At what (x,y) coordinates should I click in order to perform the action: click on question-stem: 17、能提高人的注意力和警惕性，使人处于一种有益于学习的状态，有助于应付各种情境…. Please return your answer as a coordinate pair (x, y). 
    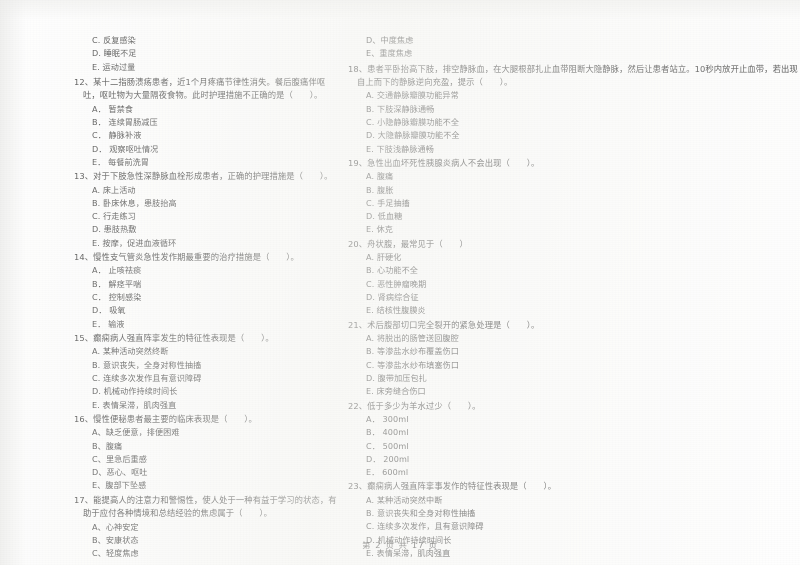
    Looking at the image, I should click on (205, 506).